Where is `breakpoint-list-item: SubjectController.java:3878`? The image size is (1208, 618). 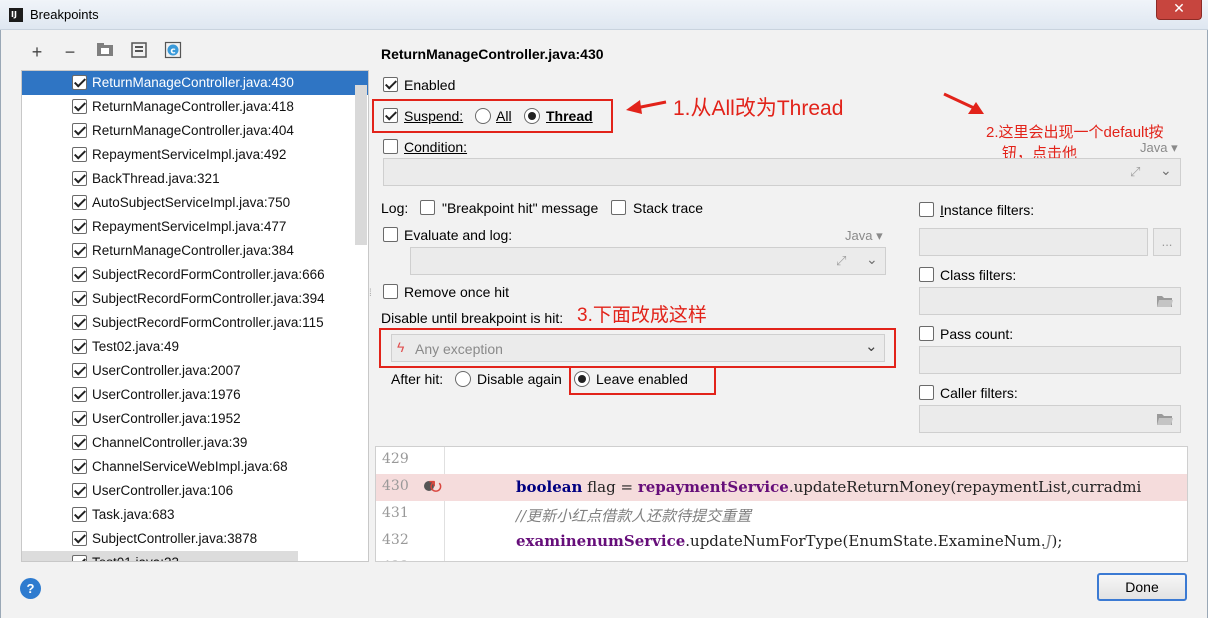 breakpoint-list-item: SubjectController.java:3878 is located at coordinates (195, 539).